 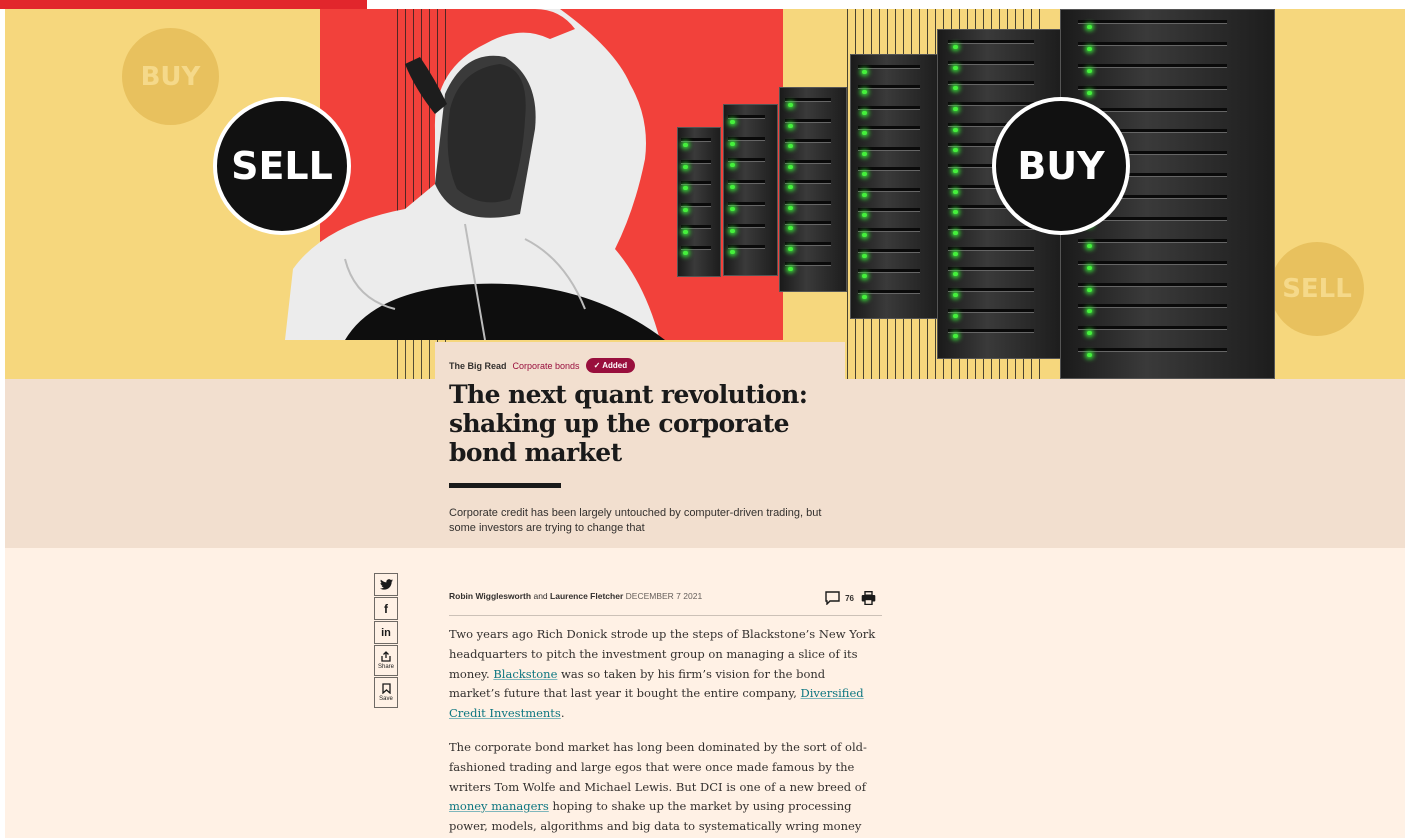 What do you see at coordinates (540, 596) in the screenshot?
I see `byline-and: and` at bounding box center [540, 596].